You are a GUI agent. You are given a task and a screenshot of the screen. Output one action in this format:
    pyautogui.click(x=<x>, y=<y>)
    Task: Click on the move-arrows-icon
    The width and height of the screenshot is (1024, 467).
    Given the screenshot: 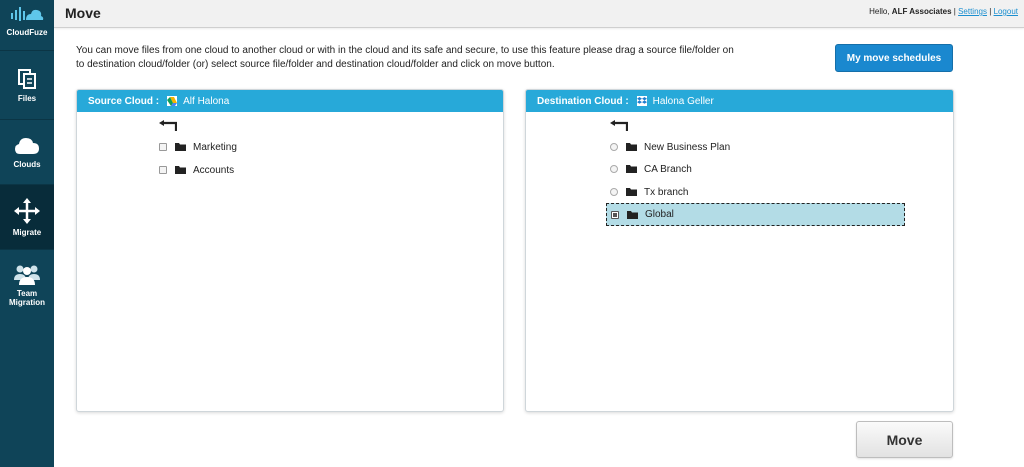 What is the action you would take?
    pyautogui.click(x=27, y=210)
    